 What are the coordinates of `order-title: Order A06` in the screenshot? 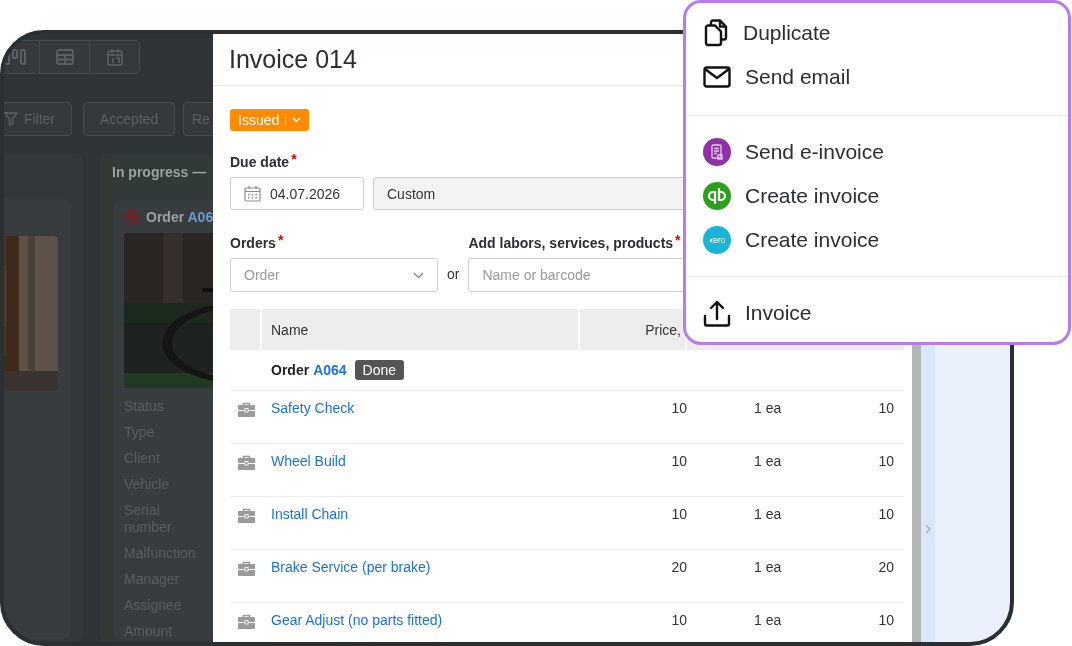 It's located at (179, 217).